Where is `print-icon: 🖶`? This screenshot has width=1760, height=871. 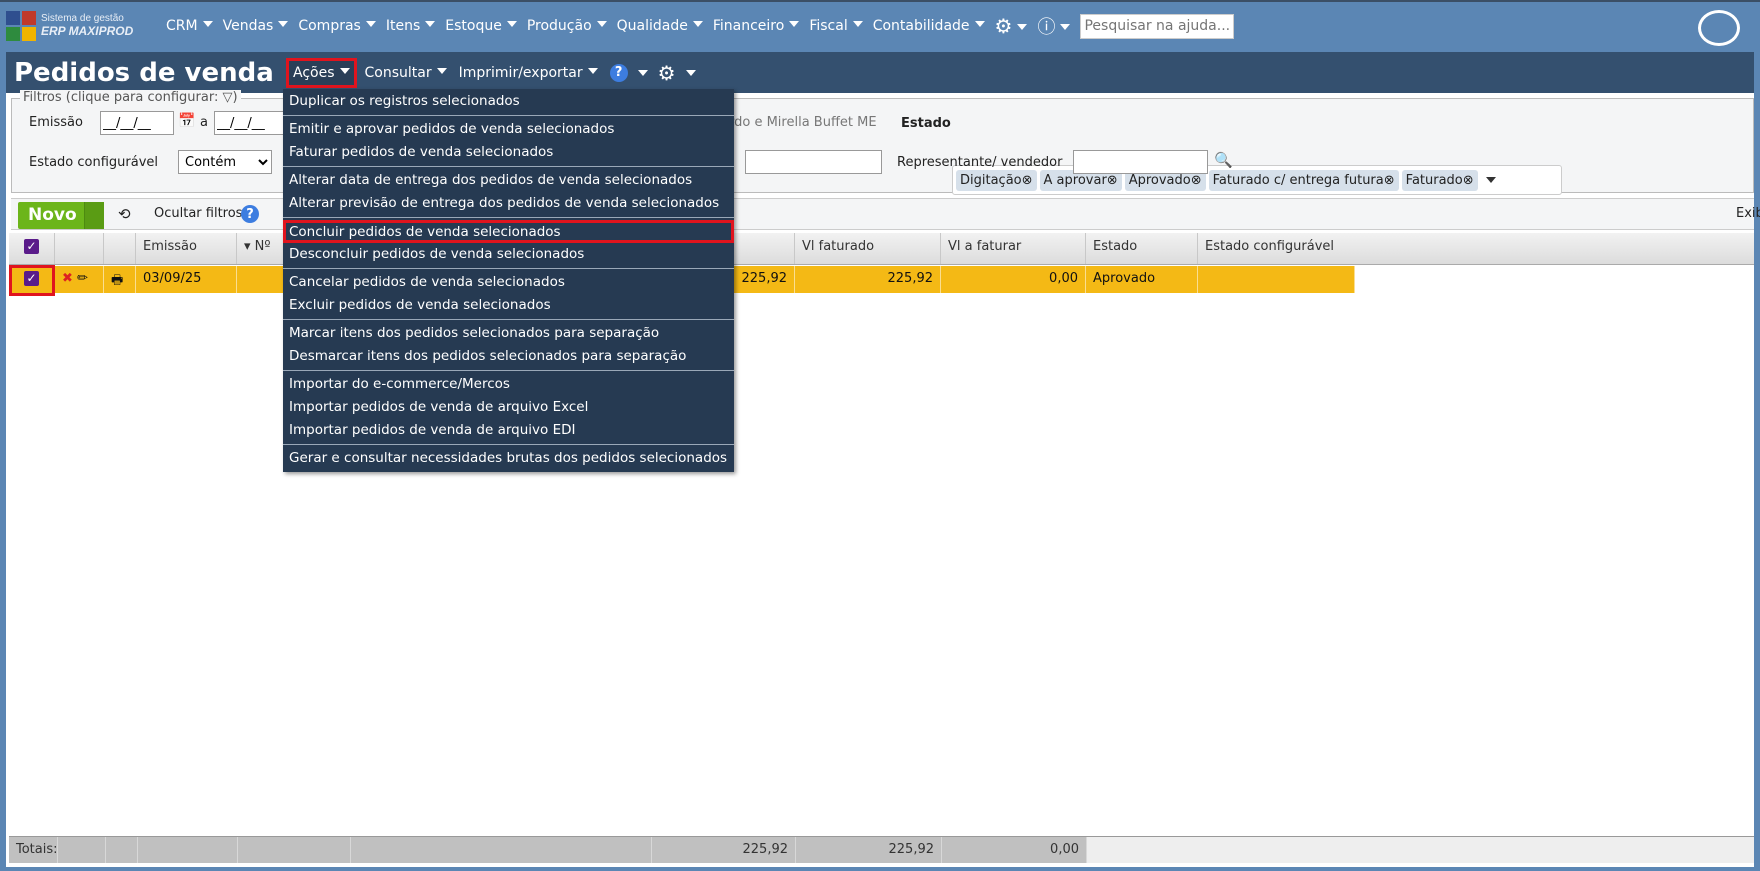
print-icon: 🖶 is located at coordinates (120, 279).